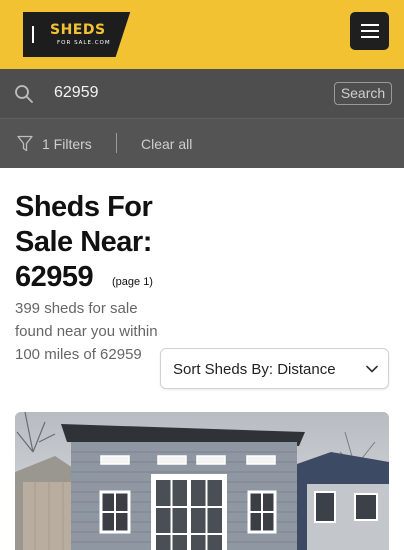  I want to click on sort-select-label: Sort Sheds By: Distance, so click(254, 369).